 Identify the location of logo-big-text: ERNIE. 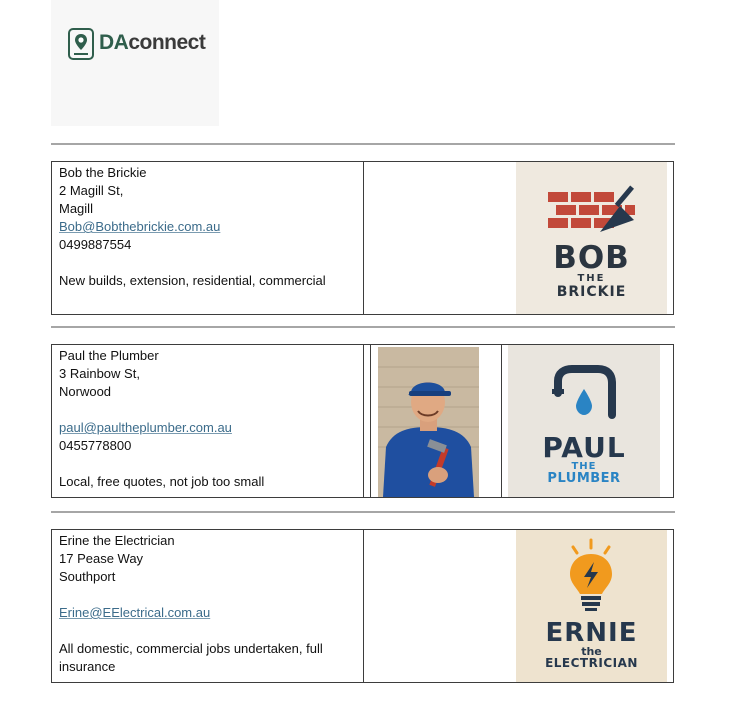
(591, 633).